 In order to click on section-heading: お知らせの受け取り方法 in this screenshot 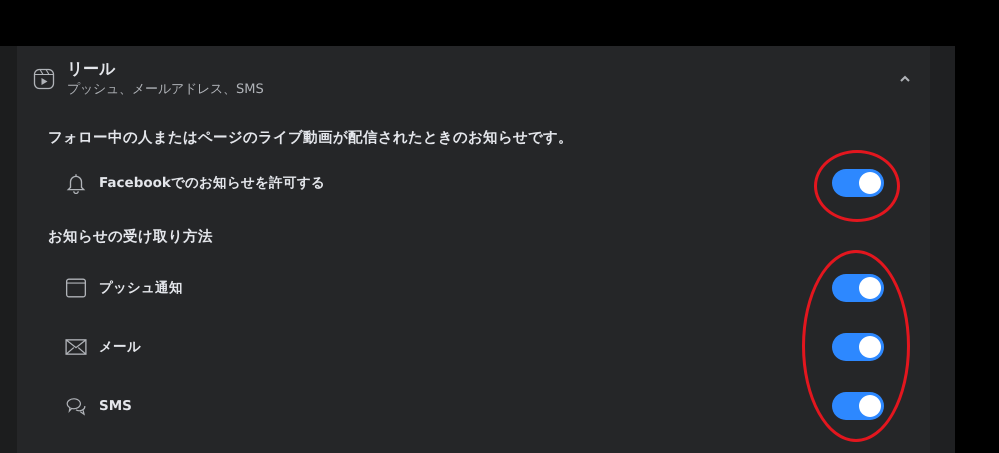, I will do `click(131, 236)`.